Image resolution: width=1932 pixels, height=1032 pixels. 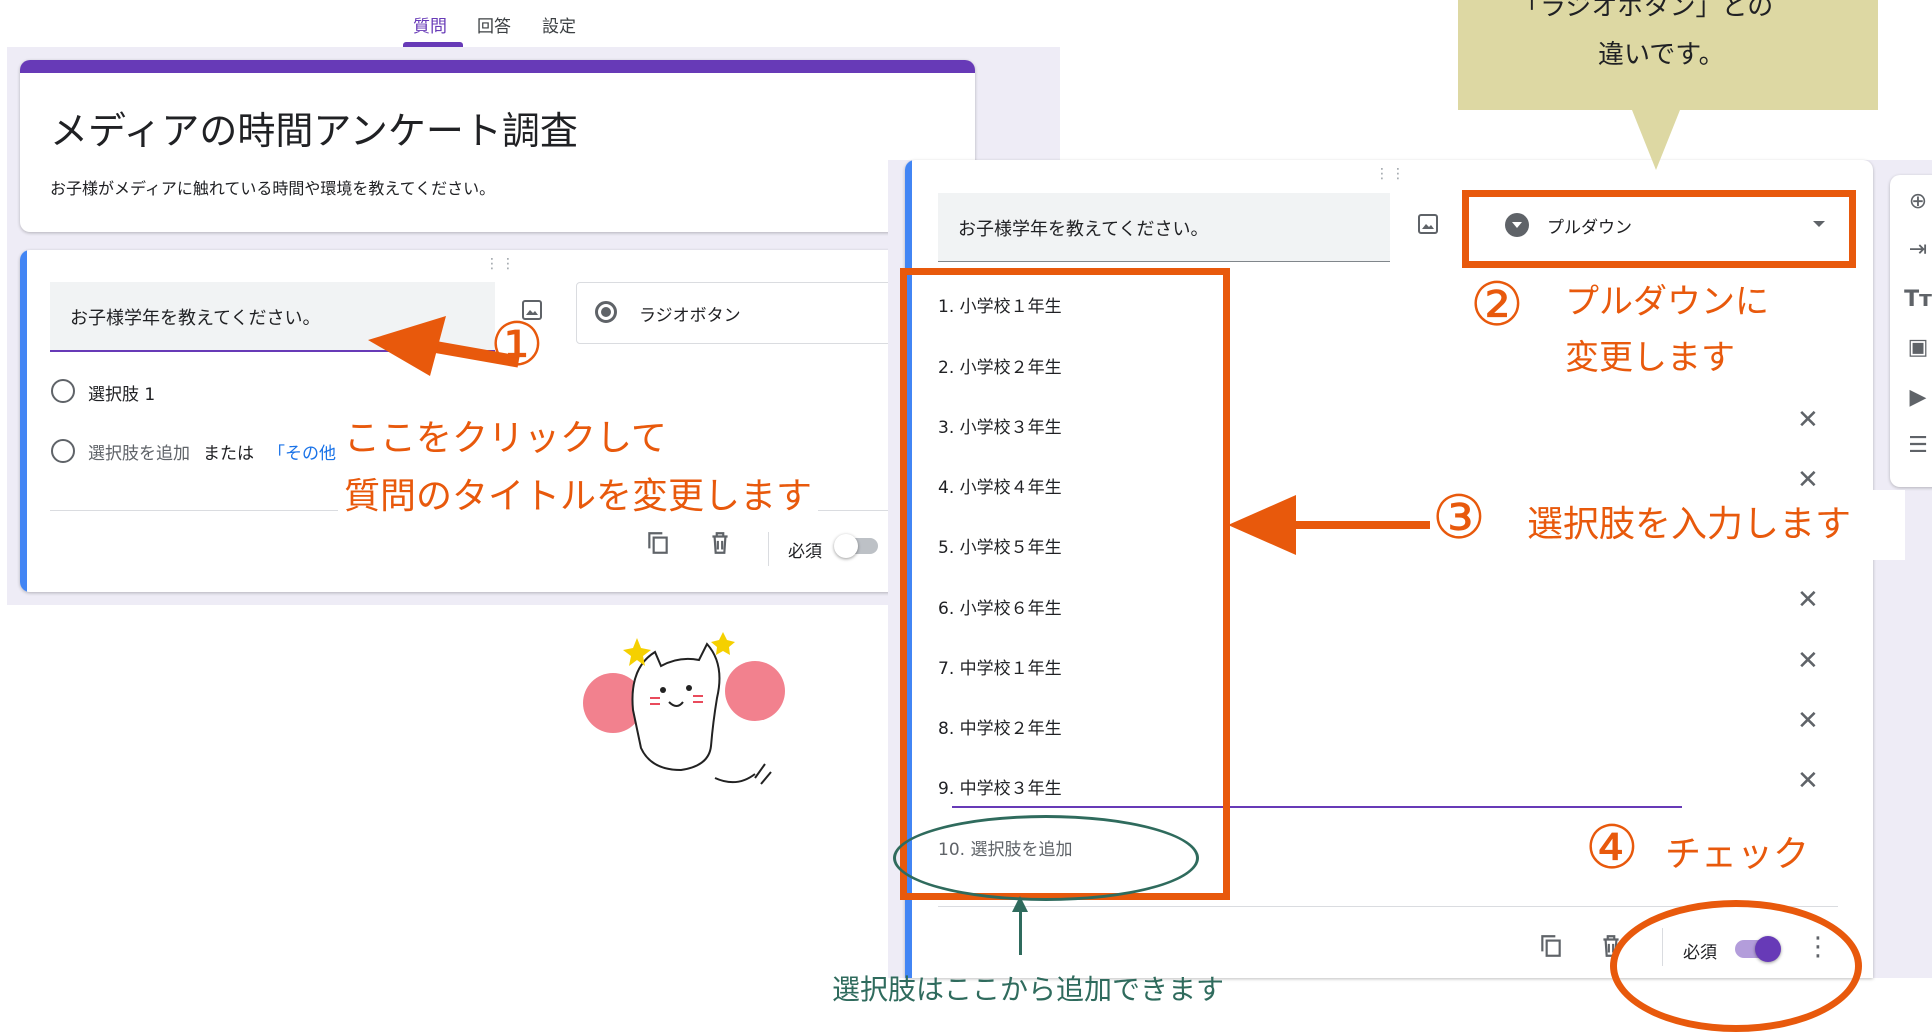 What do you see at coordinates (505, 438) in the screenshot?
I see `annotation-click-line1: ここをクリックして` at bounding box center [505, 438].